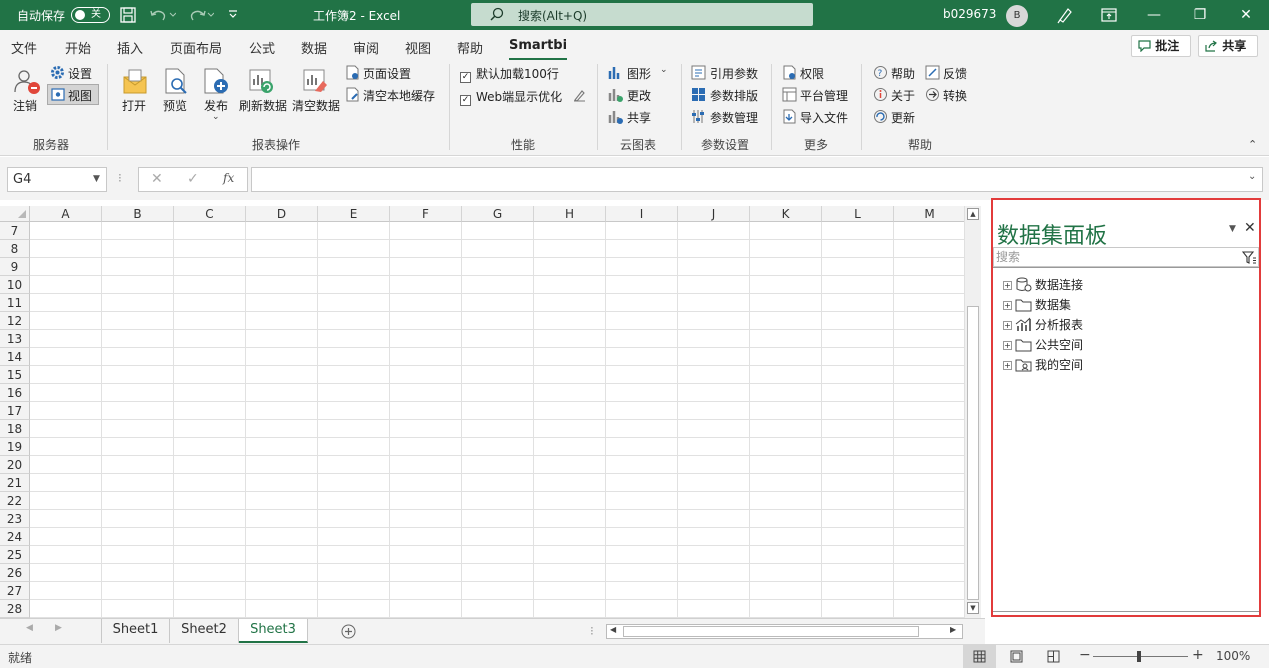 The width and height of the screenshot is (1269, 668). Describe the element at coordinates (1065, 15) in the screenshot. I see `pen-icon` at that location.